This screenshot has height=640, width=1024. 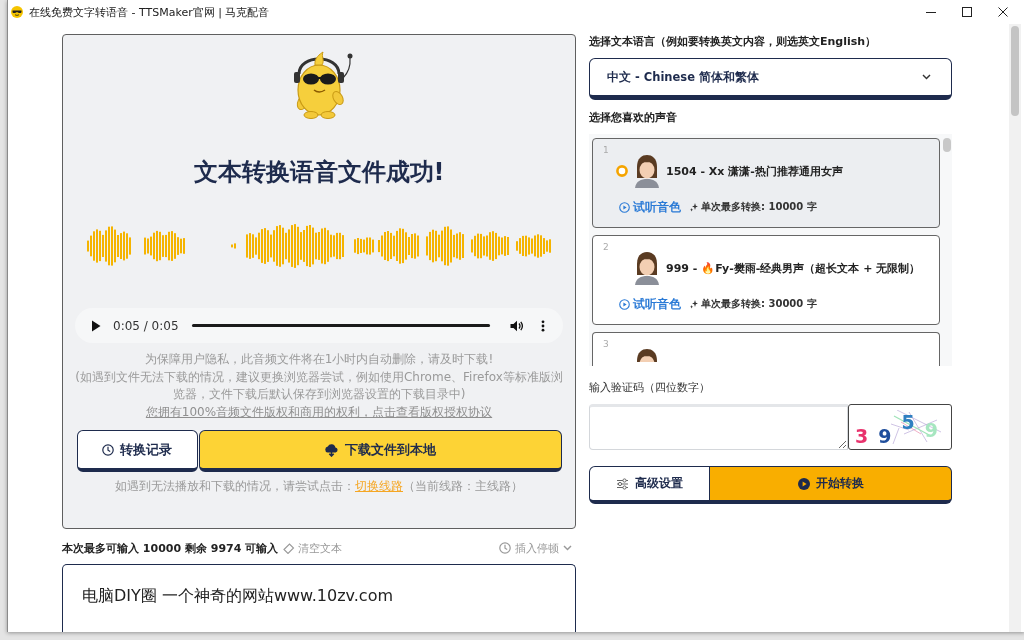 What do you see at coordinates (649, 485) in the screenshot?
I see `advanced-settings-button: 高级设置` at bounding box center [649, 485].